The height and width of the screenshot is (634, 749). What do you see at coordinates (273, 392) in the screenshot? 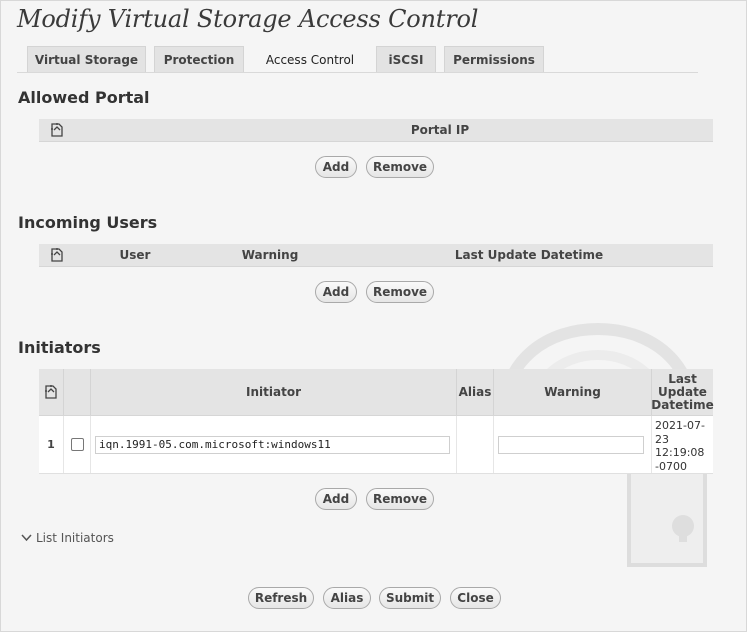
I see `column-header-initiator: Initiator` at bounding box center [273, 392].